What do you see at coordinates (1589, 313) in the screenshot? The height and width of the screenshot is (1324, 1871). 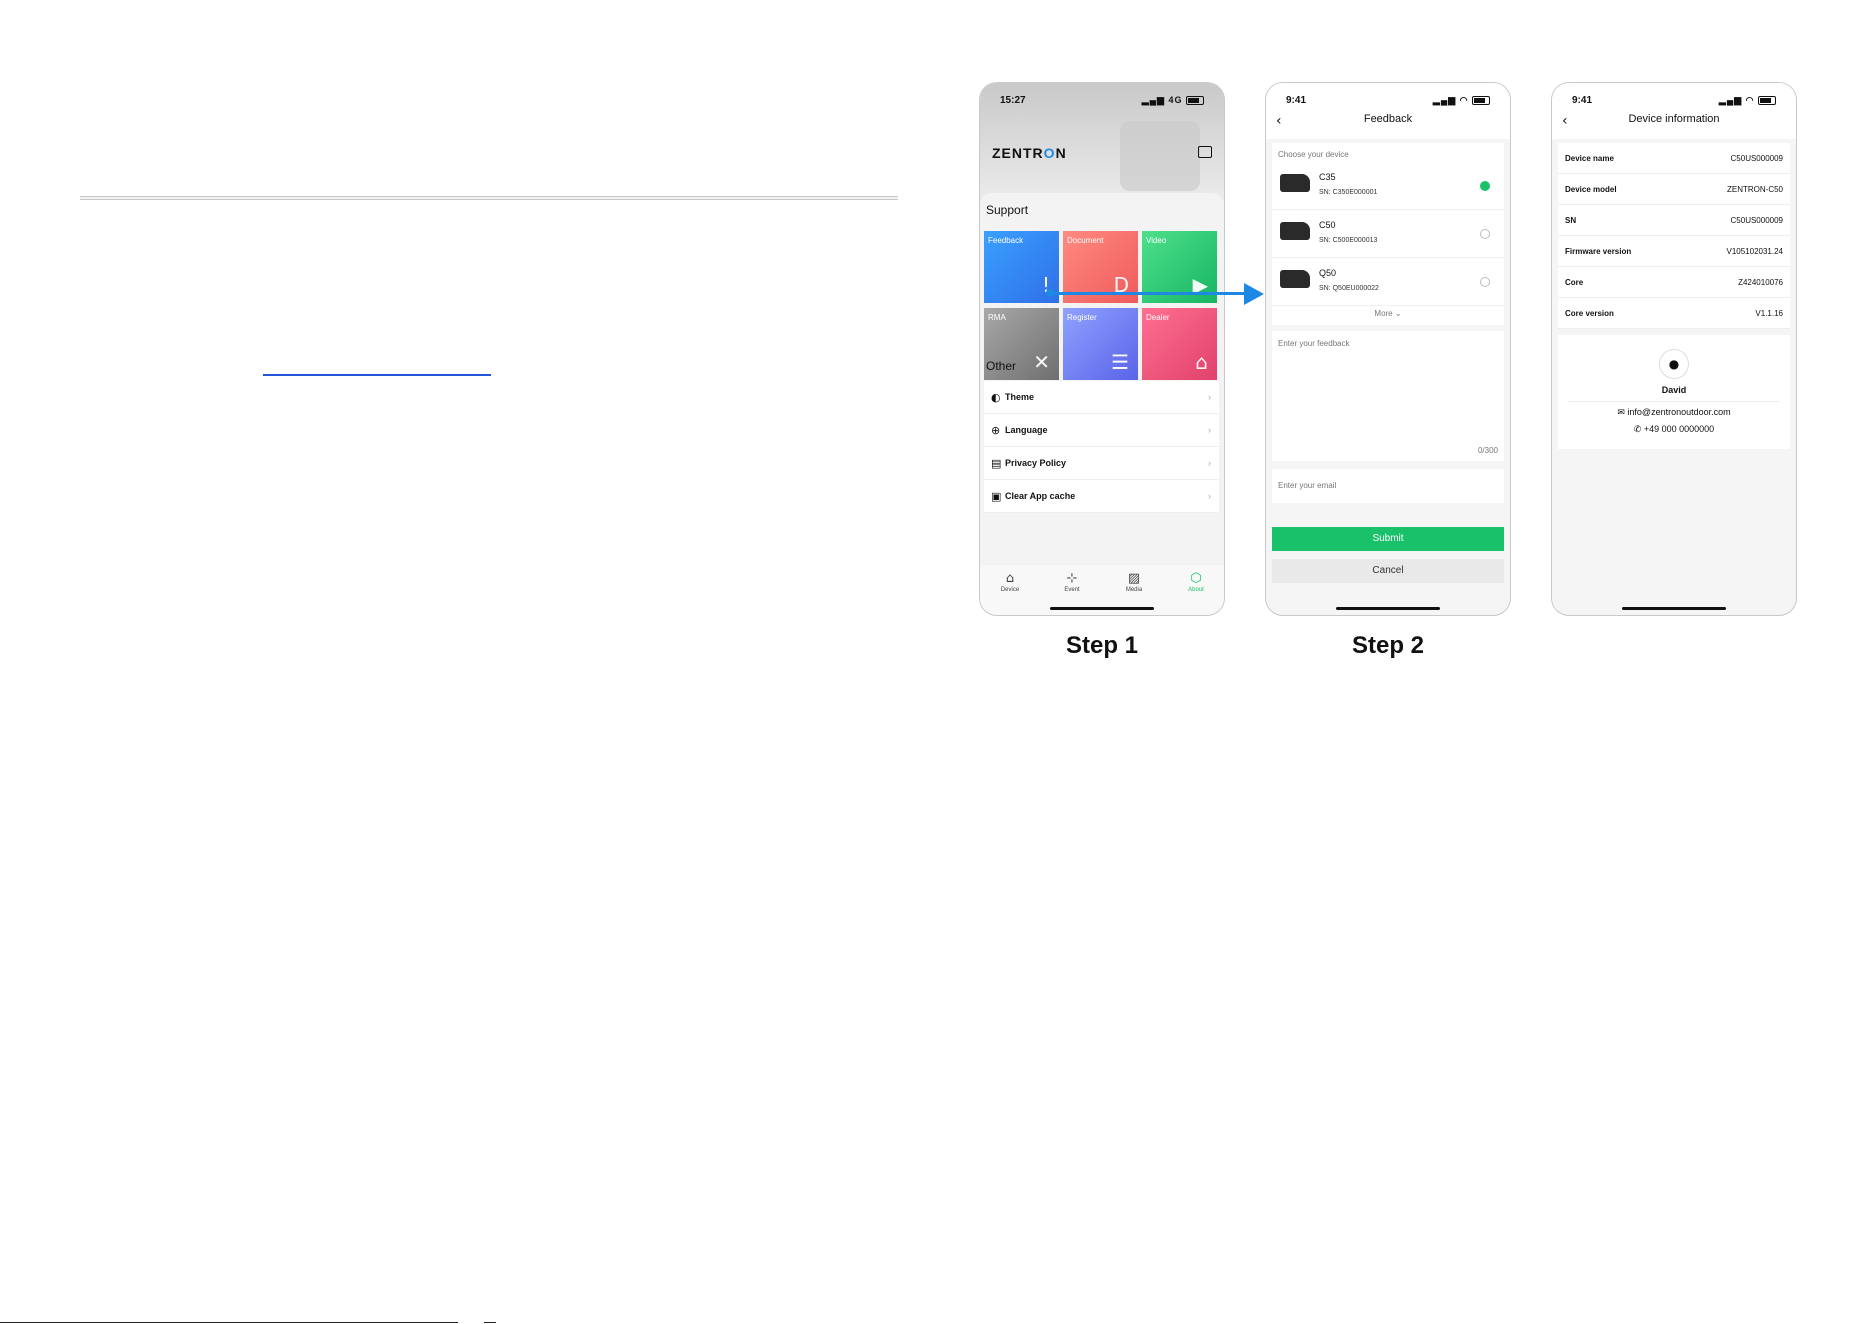 I see `info-key: Core version` at bounding box center [1589, 313].